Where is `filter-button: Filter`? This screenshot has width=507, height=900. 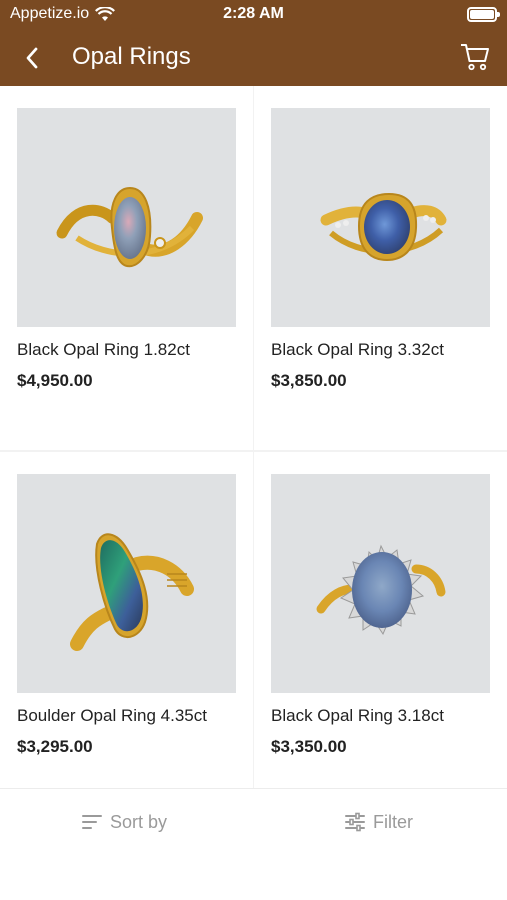
filter-button: Filter is located at coordinates (379, 822).